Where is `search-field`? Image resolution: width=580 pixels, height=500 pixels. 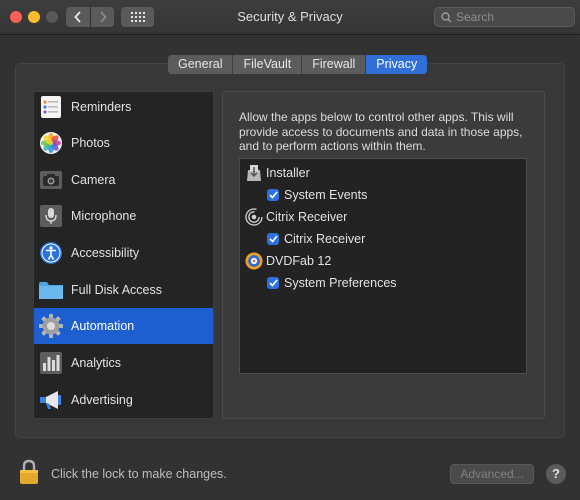 search-field is located at coordinates (504, 17).